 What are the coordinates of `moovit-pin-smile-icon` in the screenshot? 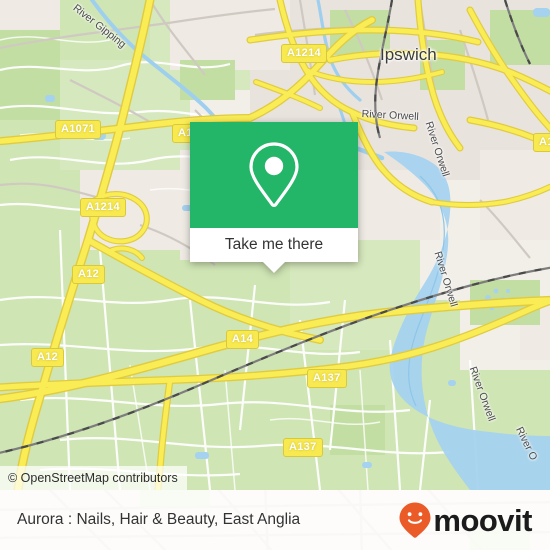 It's located at (415, 520).